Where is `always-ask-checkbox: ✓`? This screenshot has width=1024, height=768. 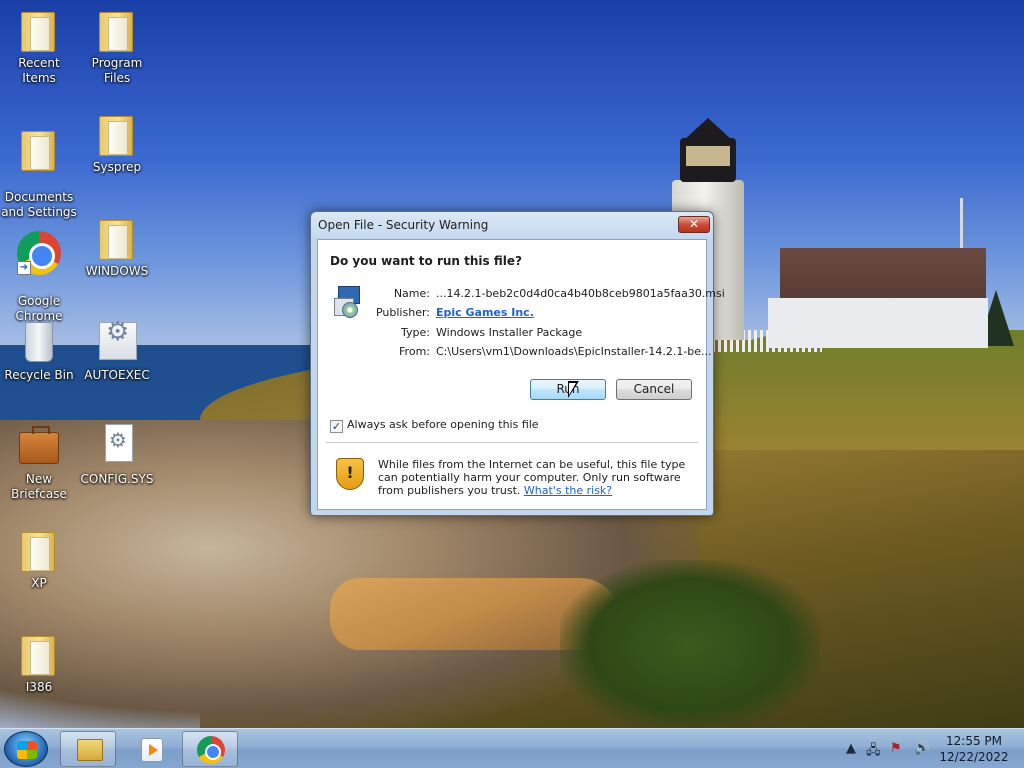 always-ask-checkbox: ✓ is located at coordinates (336, 426).